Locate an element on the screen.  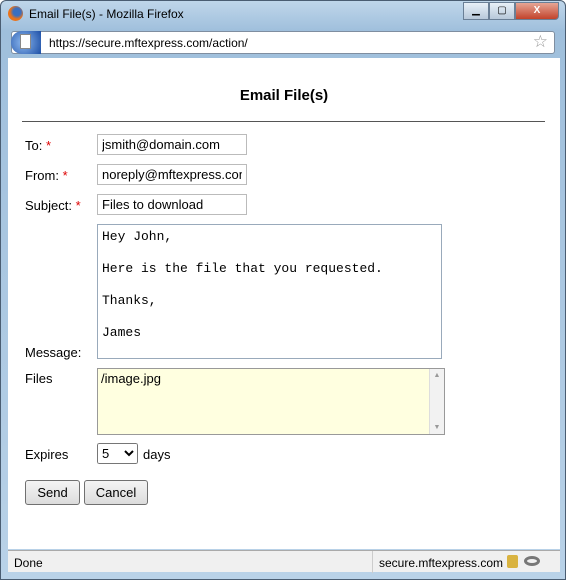
files-label: Files is located at coordinates (39, 378).